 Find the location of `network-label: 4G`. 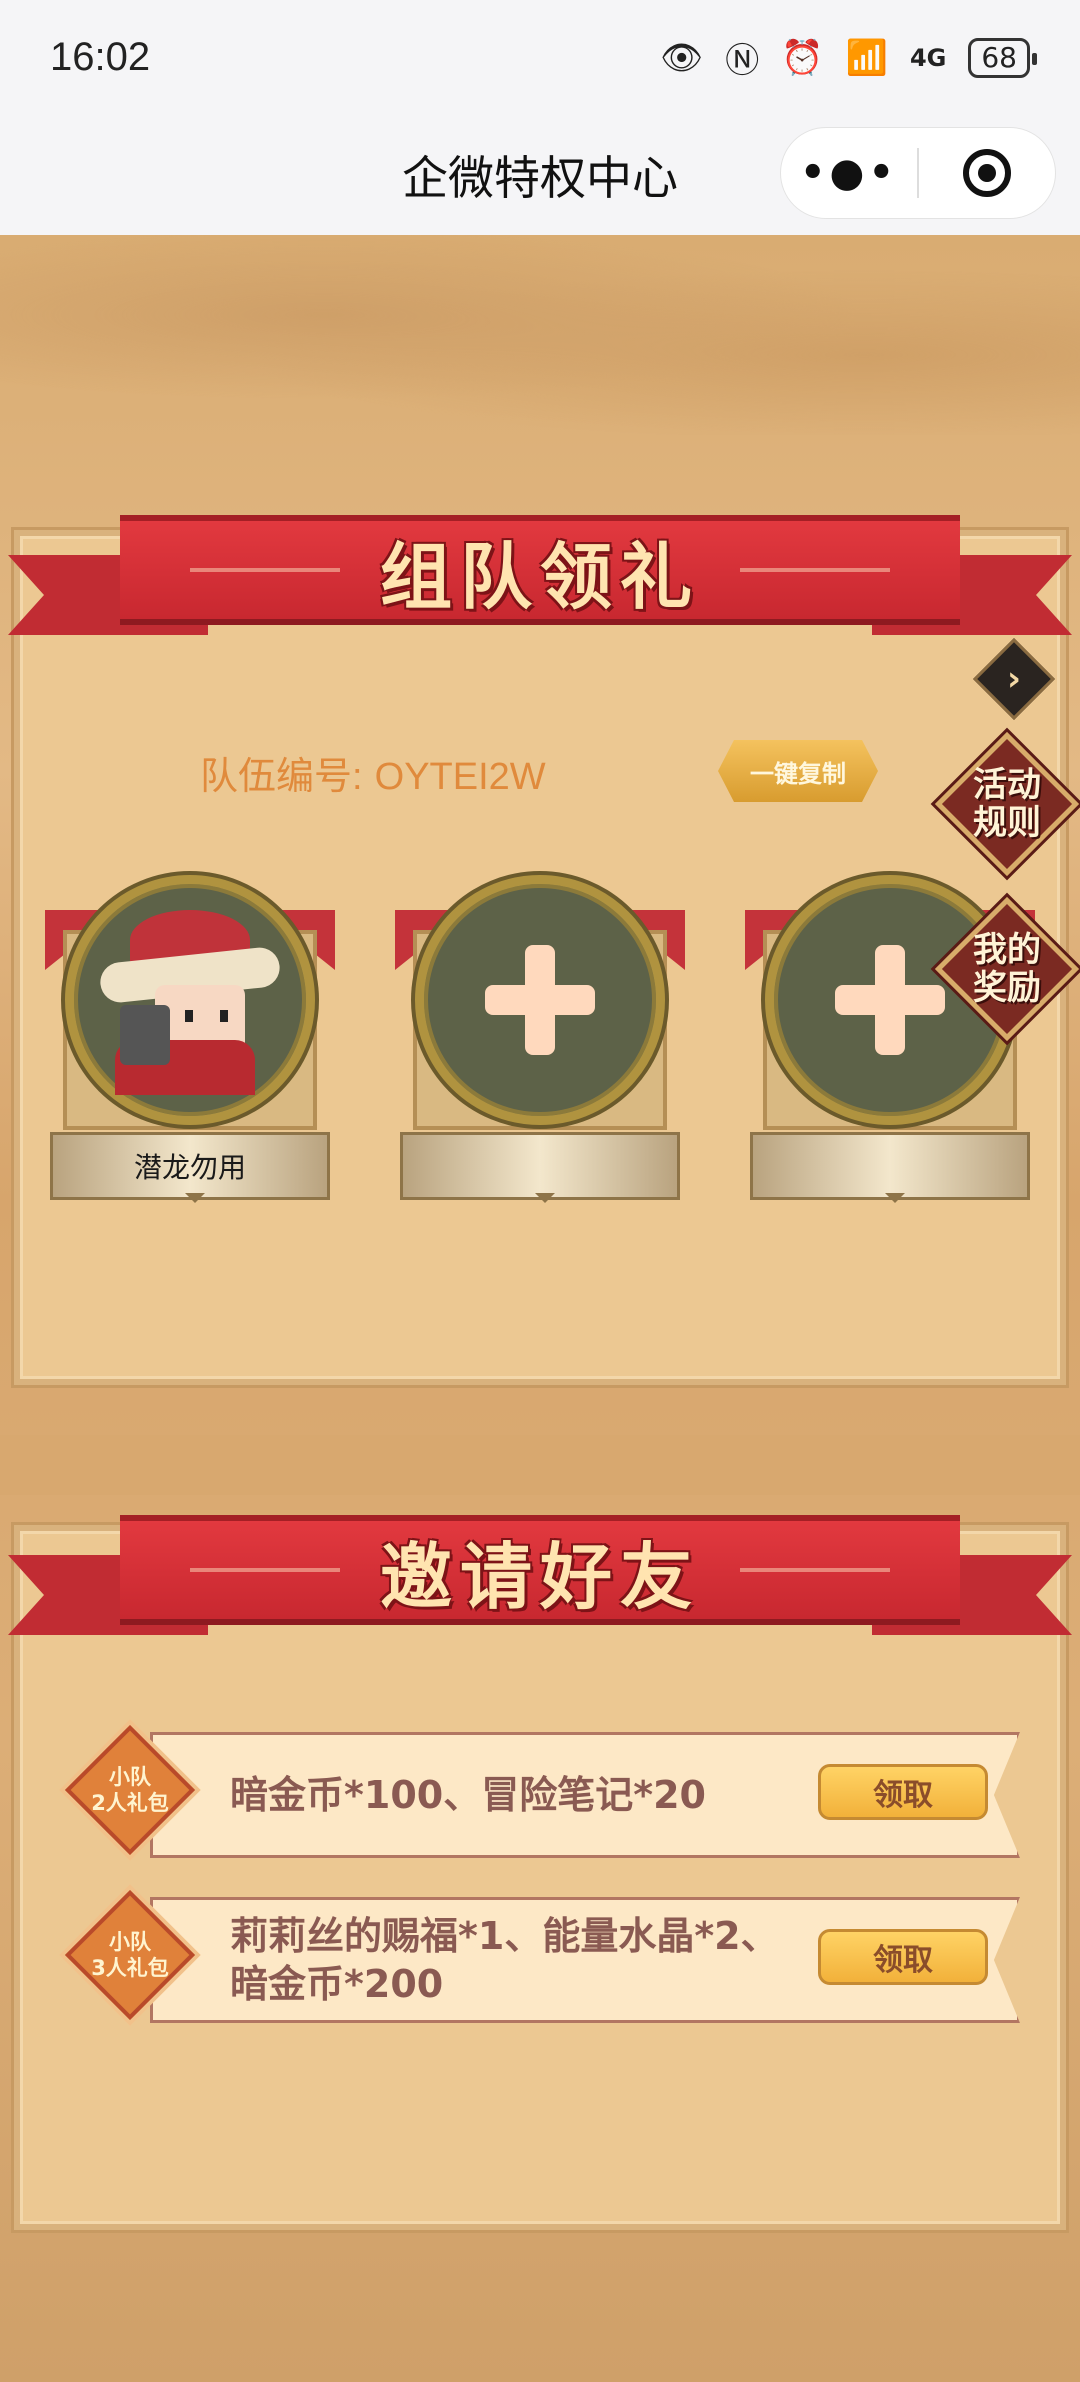

network-label: 4G is located at coordinates (928, 57).